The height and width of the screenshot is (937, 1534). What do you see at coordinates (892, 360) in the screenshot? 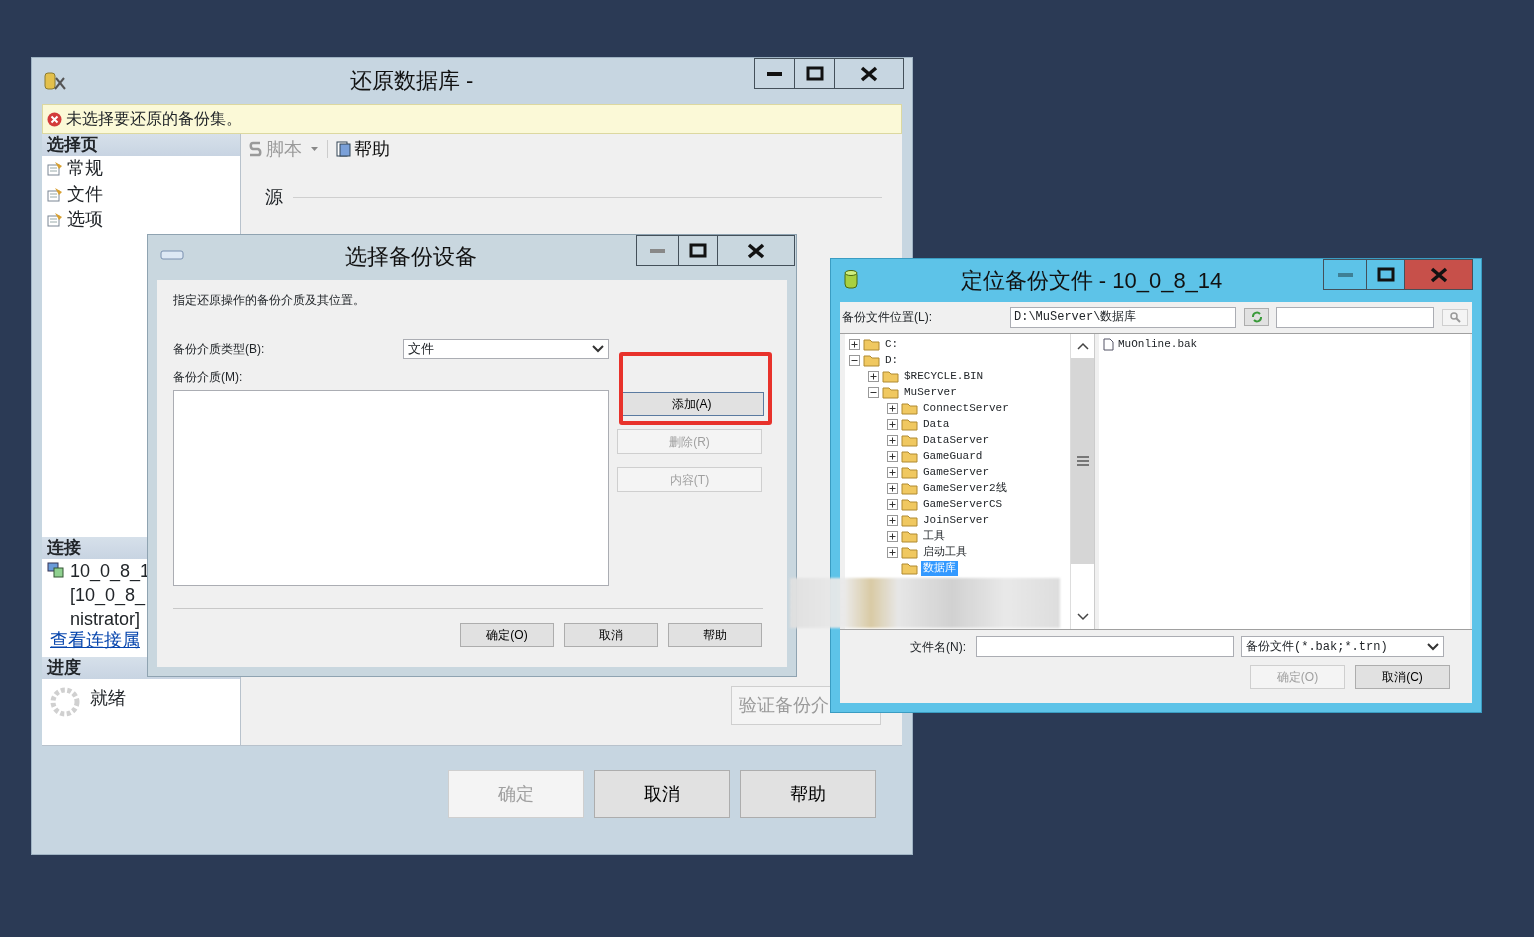
I see `tree-item: D:` at bounding box center [892, 360].